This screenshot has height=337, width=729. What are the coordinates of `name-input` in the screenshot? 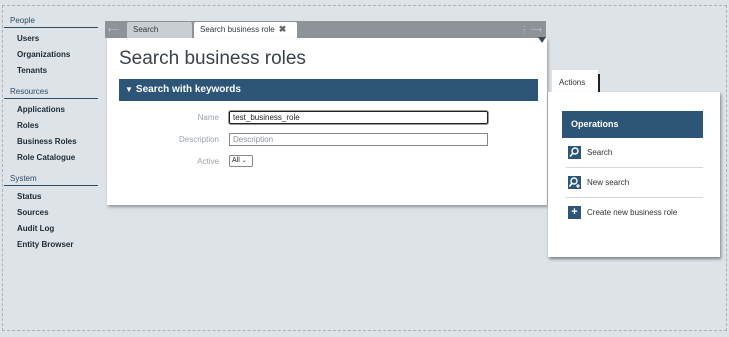 It's located at (358, 117).